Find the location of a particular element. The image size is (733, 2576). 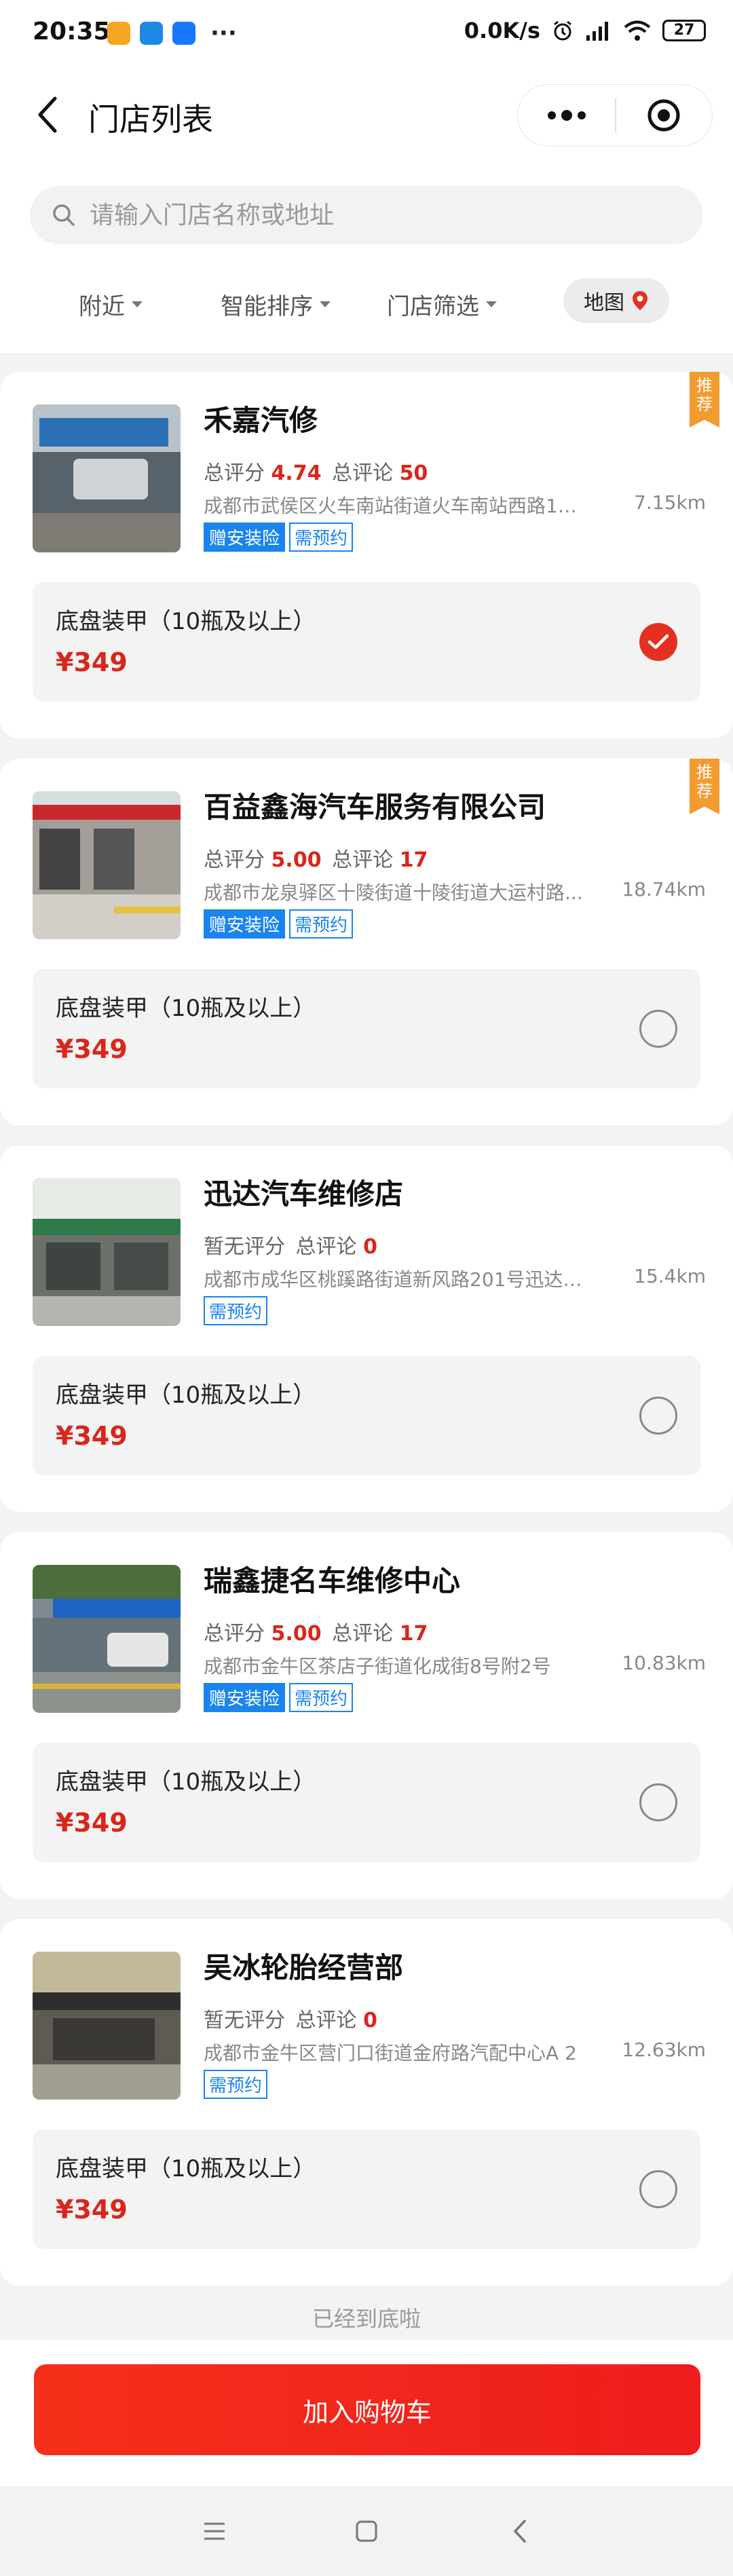

recent-apps-button is located at coordinates (214, 2532).